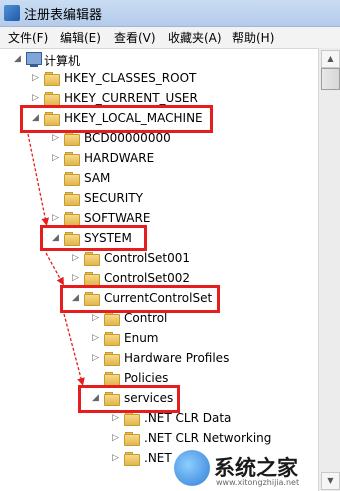 This screenshot has height=491, width=340. Describe the element at coordinates (330, 59) in the screenshot. I see `scroll-up-arrow-icon: ▲` at that location.